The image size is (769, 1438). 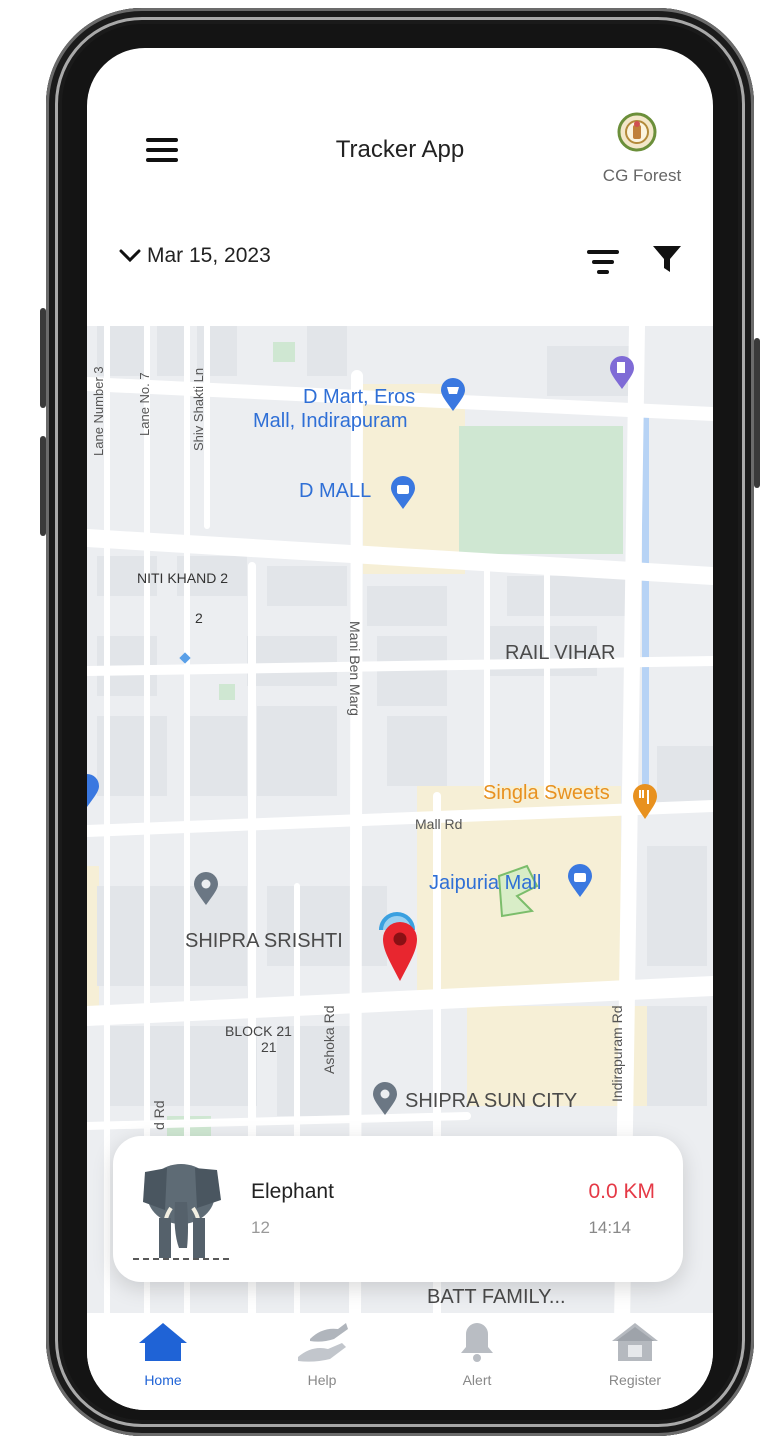 What do you see at coordinates (546, 793) in the screenshot?
I see `map-label: Singla Sweets` at bounding box center [546, 793].